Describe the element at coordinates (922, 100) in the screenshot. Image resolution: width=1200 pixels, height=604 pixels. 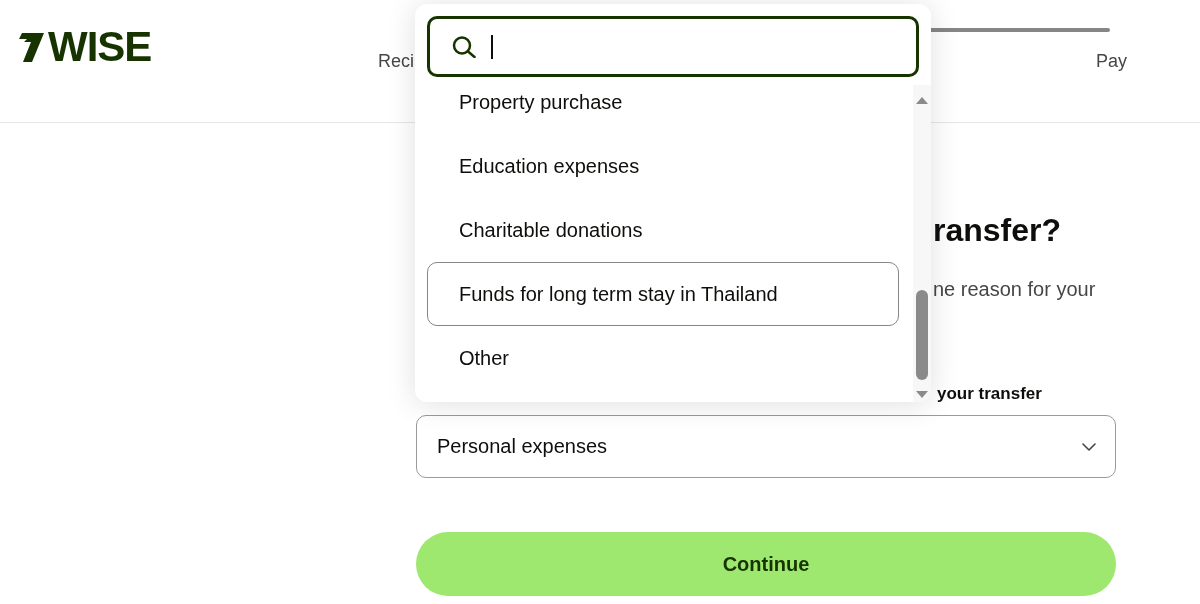
I see `scroll-up-icon` at that location.